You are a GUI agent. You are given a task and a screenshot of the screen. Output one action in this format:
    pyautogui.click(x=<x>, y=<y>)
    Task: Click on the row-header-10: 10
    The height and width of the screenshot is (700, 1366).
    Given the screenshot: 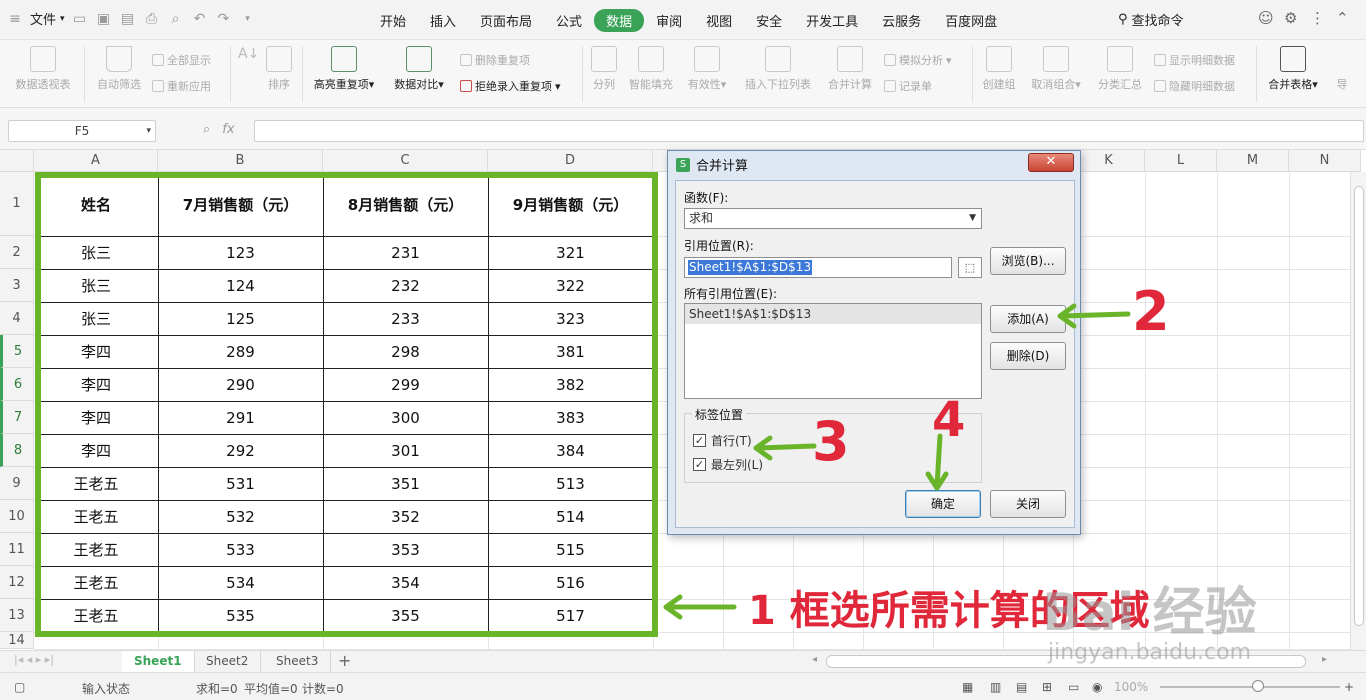 What is the action you would take?
    pyautogui.click(x=17, y=516)
    